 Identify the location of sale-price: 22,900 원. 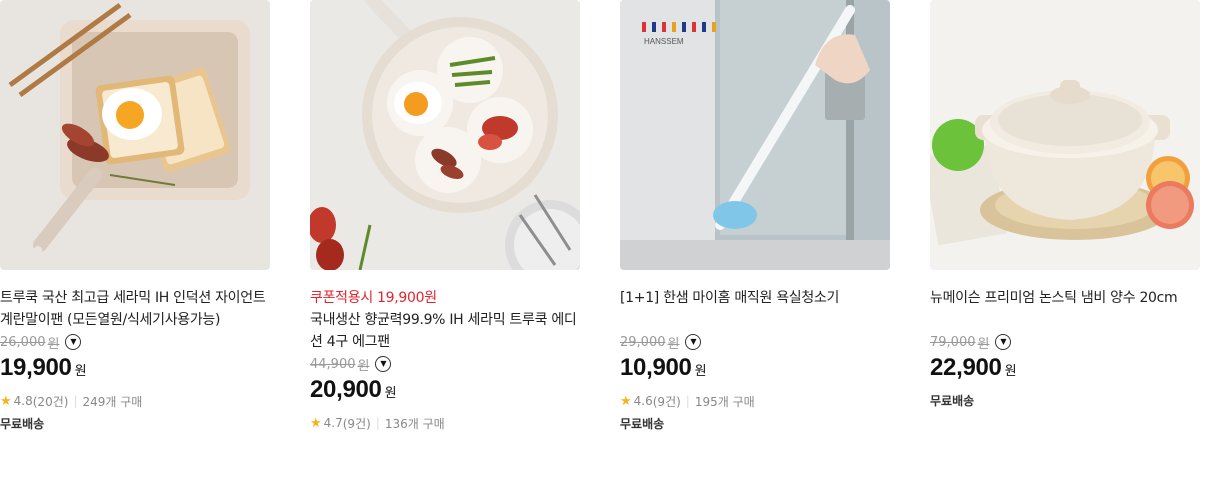
(973, 367).